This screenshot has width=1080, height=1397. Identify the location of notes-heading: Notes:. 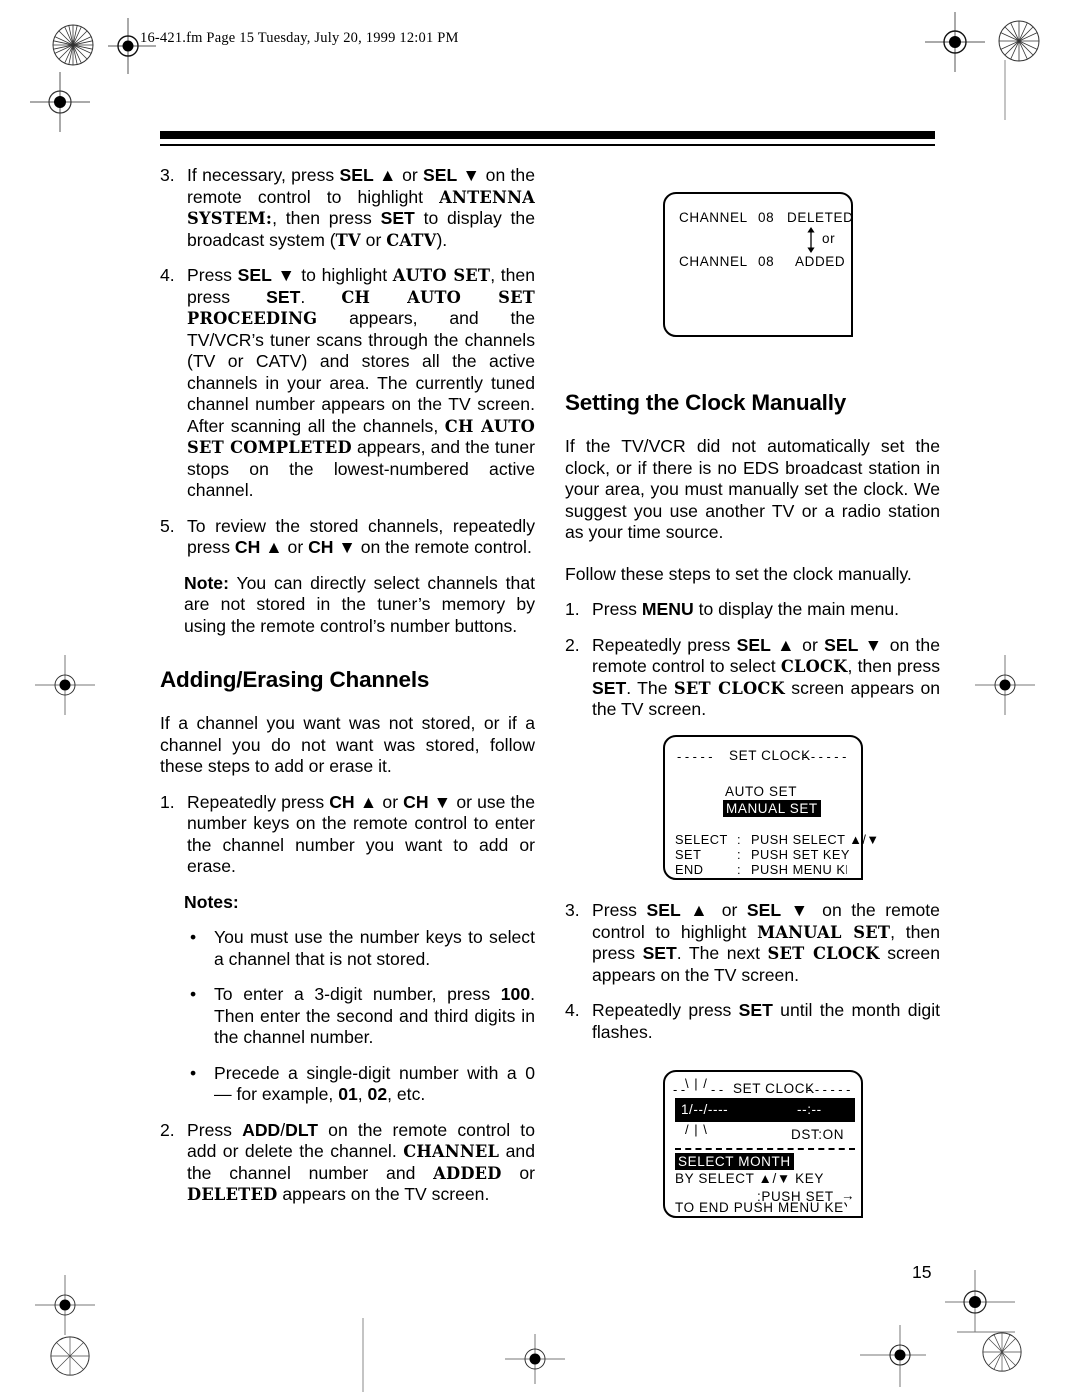
(211, 901).